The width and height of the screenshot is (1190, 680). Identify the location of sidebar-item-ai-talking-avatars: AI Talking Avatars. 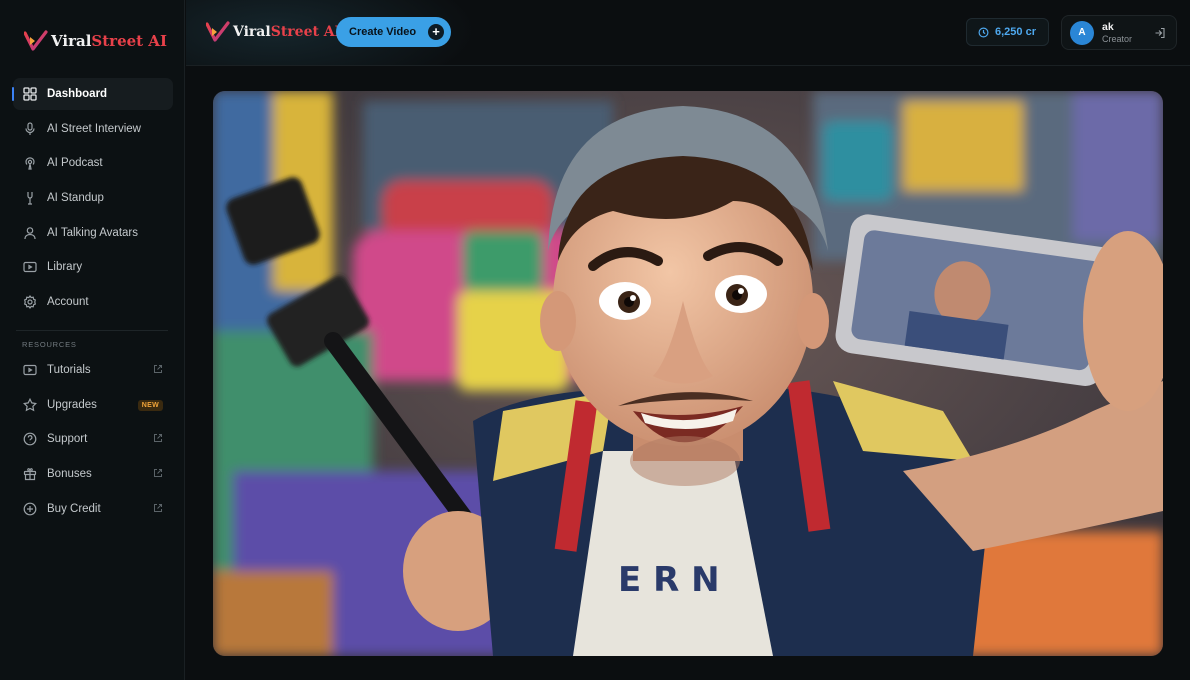
(93, 233).